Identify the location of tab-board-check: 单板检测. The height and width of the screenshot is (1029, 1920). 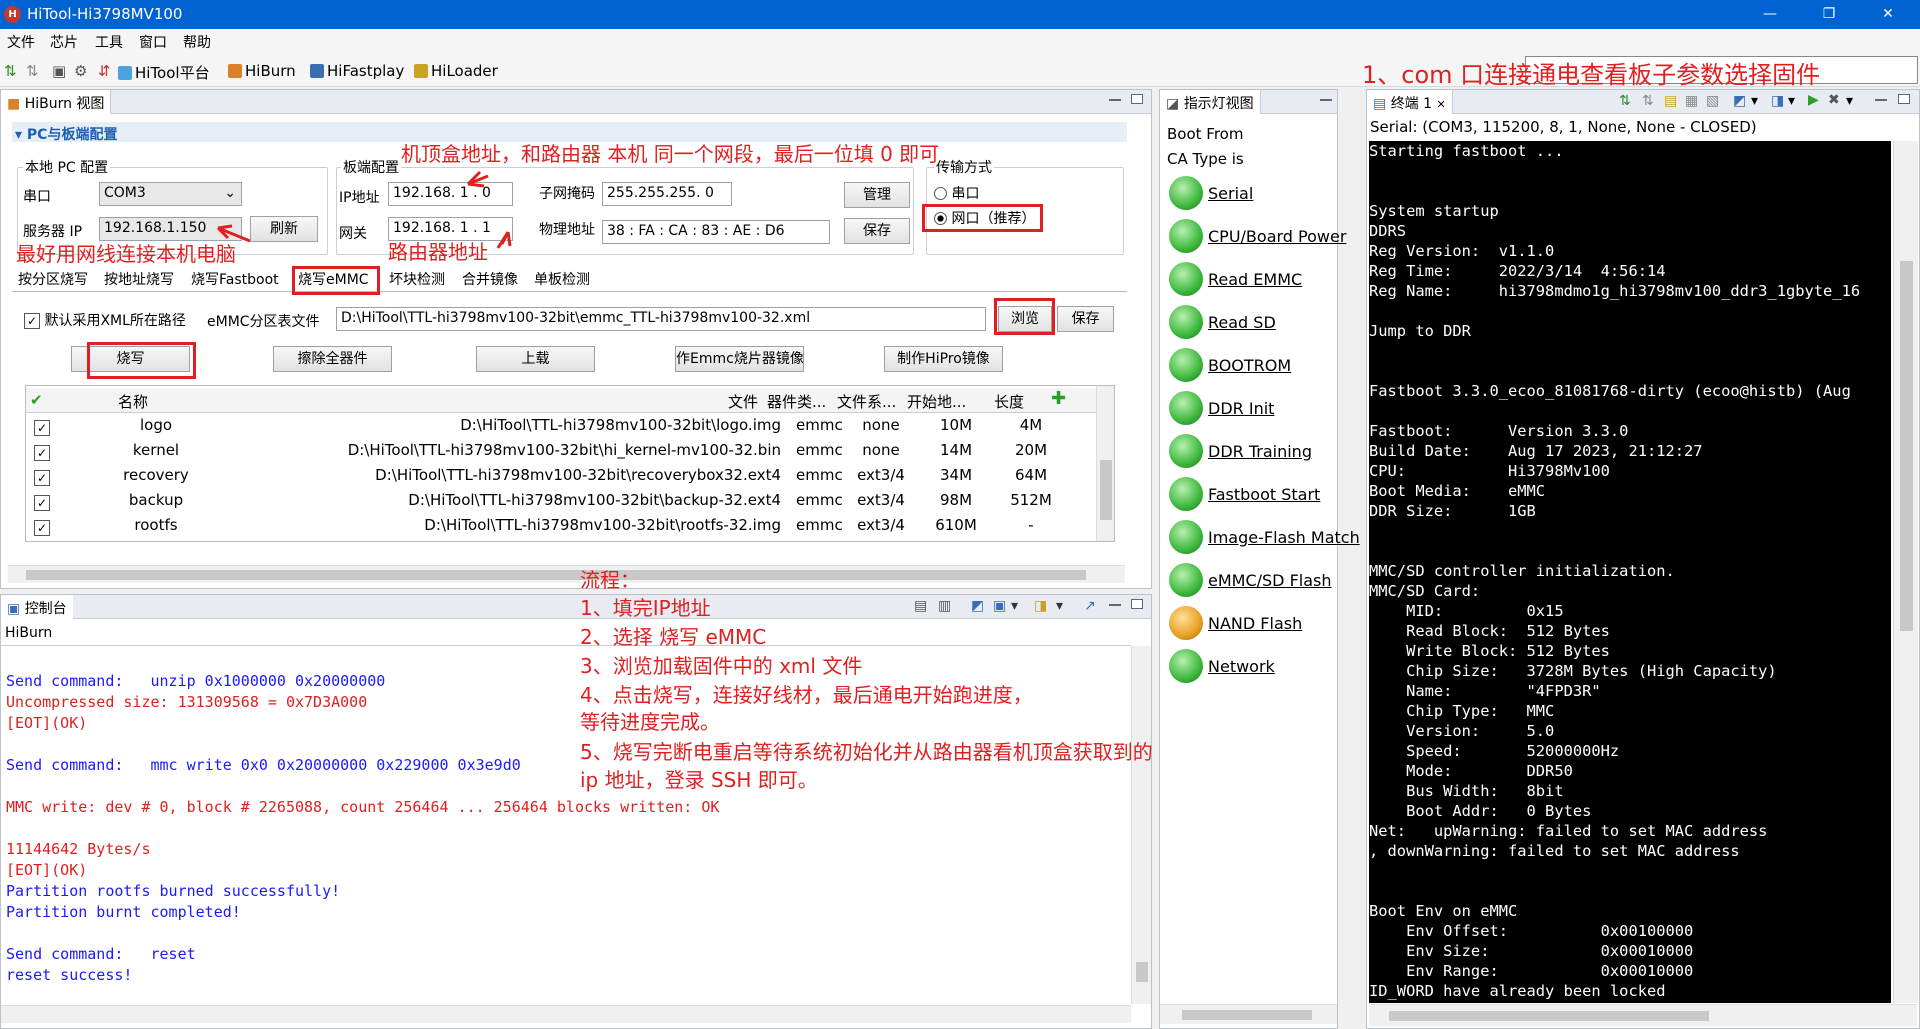
(562, 278).